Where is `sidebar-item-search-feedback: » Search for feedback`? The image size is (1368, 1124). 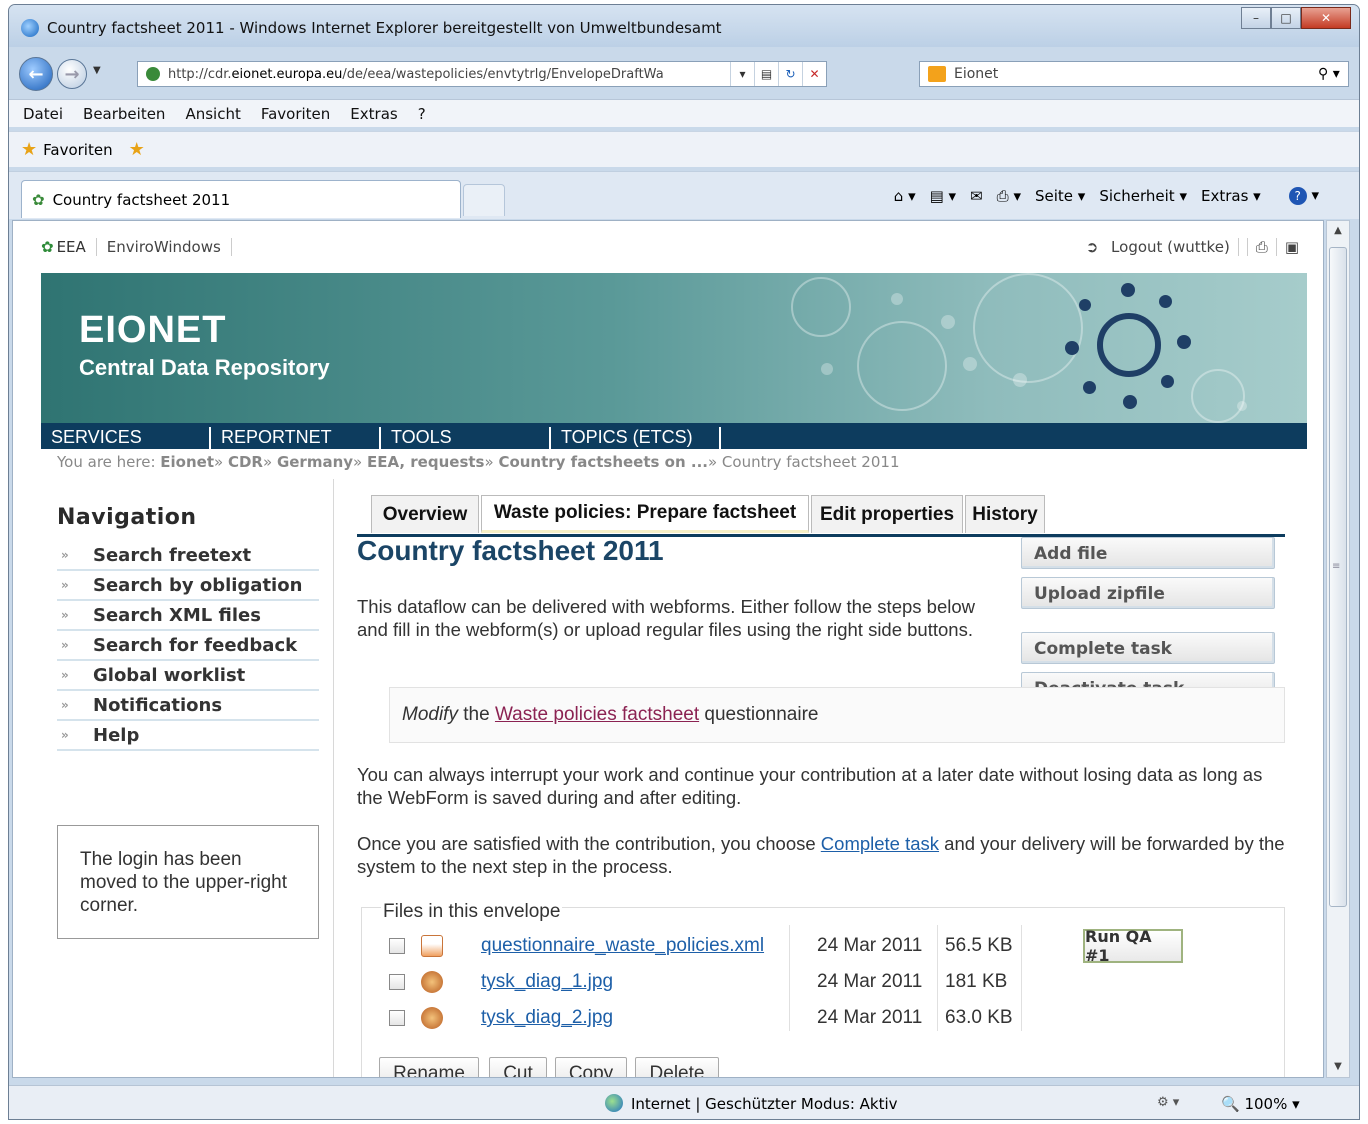
sidebar-item-search-feedback: » Search for feedback is located at coordinates (188, 646).